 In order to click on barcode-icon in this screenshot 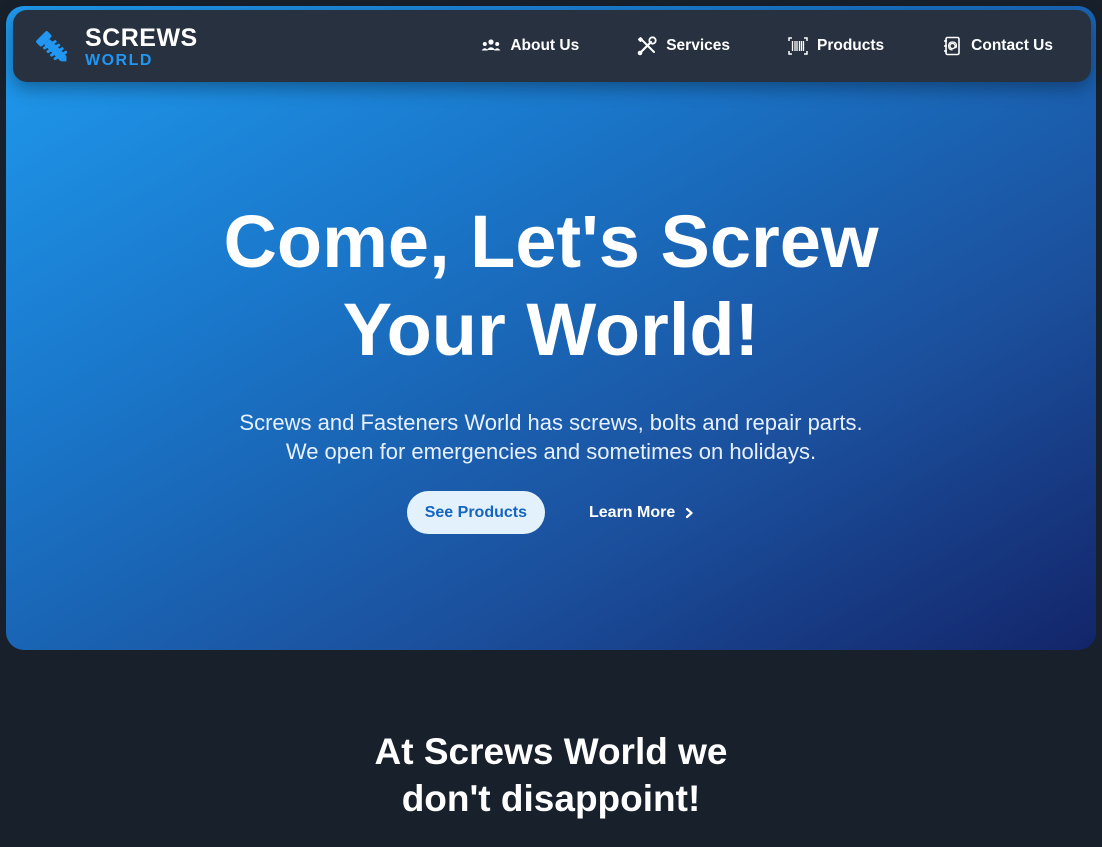, I will do `click(798, 46)`.